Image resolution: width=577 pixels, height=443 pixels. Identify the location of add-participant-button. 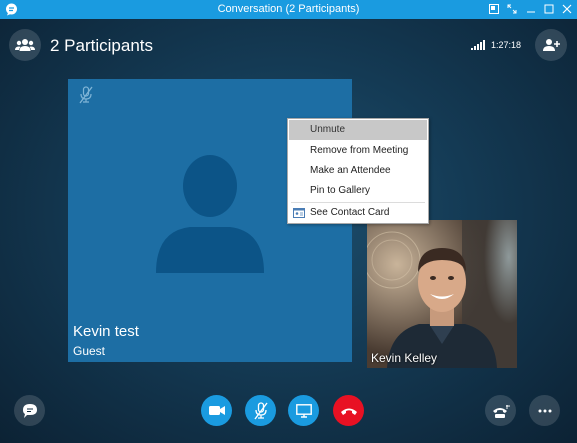
(551, 45).